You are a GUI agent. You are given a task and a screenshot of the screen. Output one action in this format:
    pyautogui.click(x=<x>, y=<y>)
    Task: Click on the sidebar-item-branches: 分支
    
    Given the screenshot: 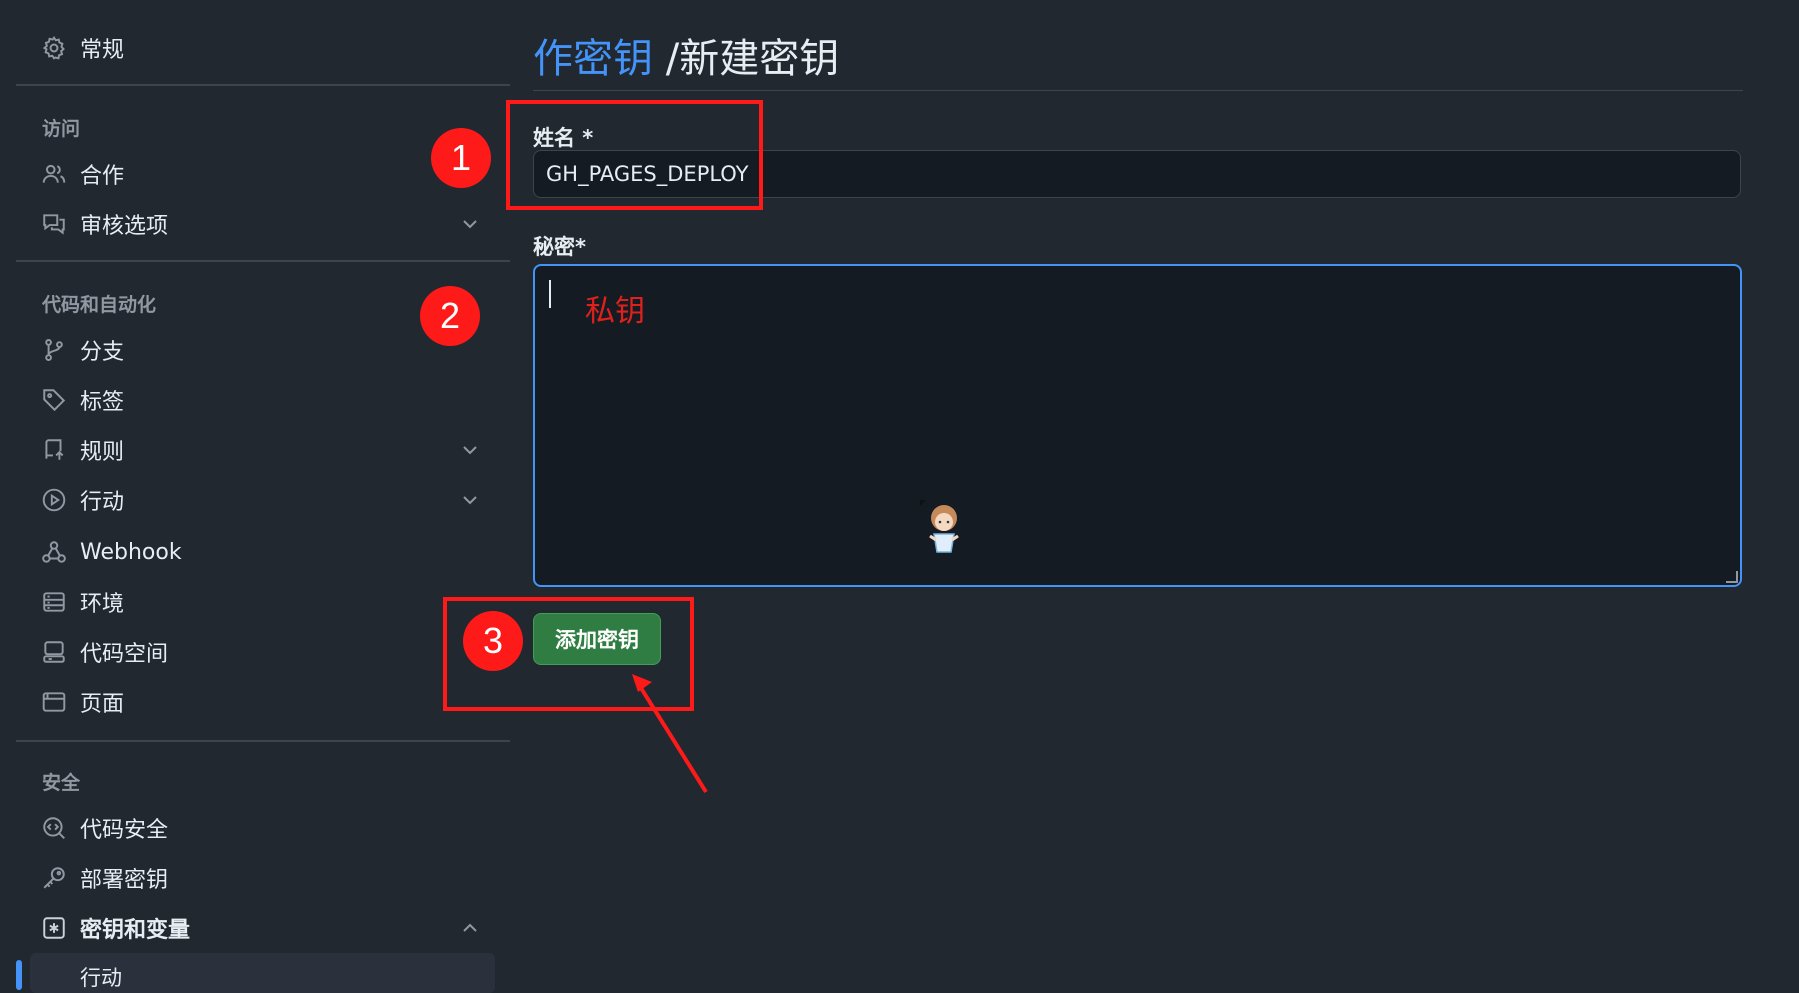 What is the action you would take?
    pyautogui.click(x=82, y=350)
    